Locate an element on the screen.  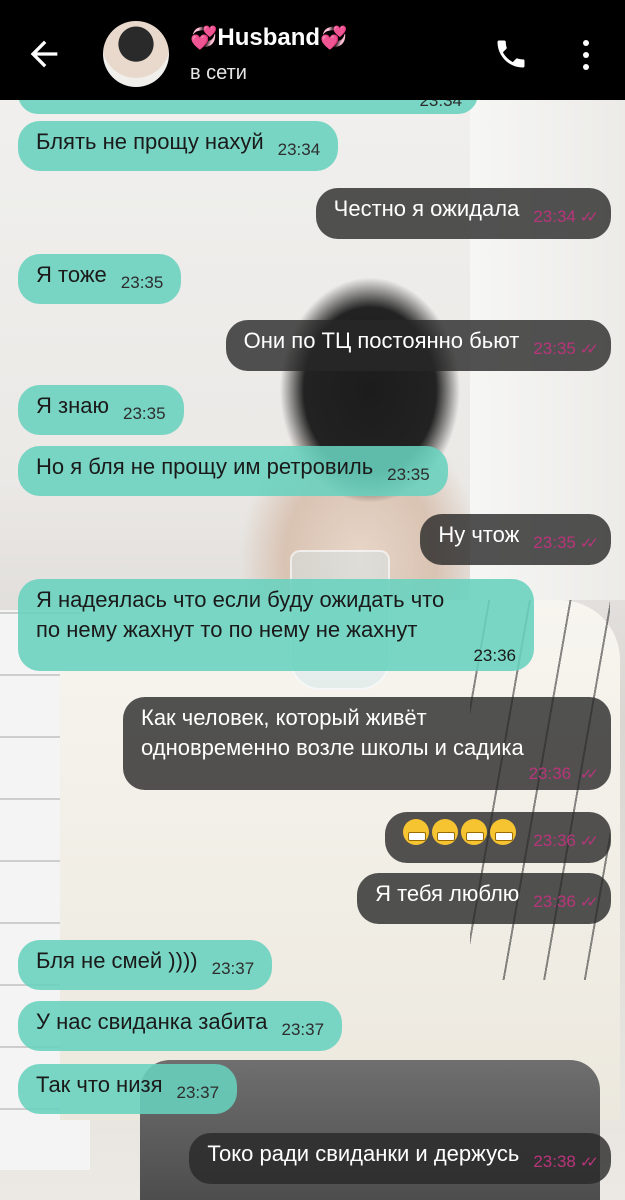
online-status: в сети is located at coordinates (218, 73).